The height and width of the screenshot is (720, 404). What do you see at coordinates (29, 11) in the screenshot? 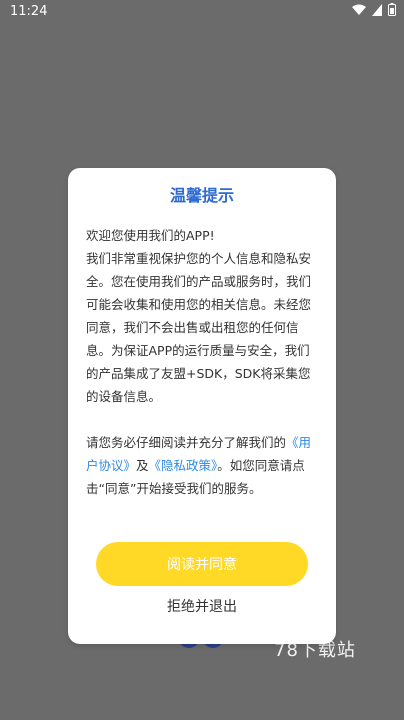
I see `status-time: 11:24` at bounding box center [29, 11].